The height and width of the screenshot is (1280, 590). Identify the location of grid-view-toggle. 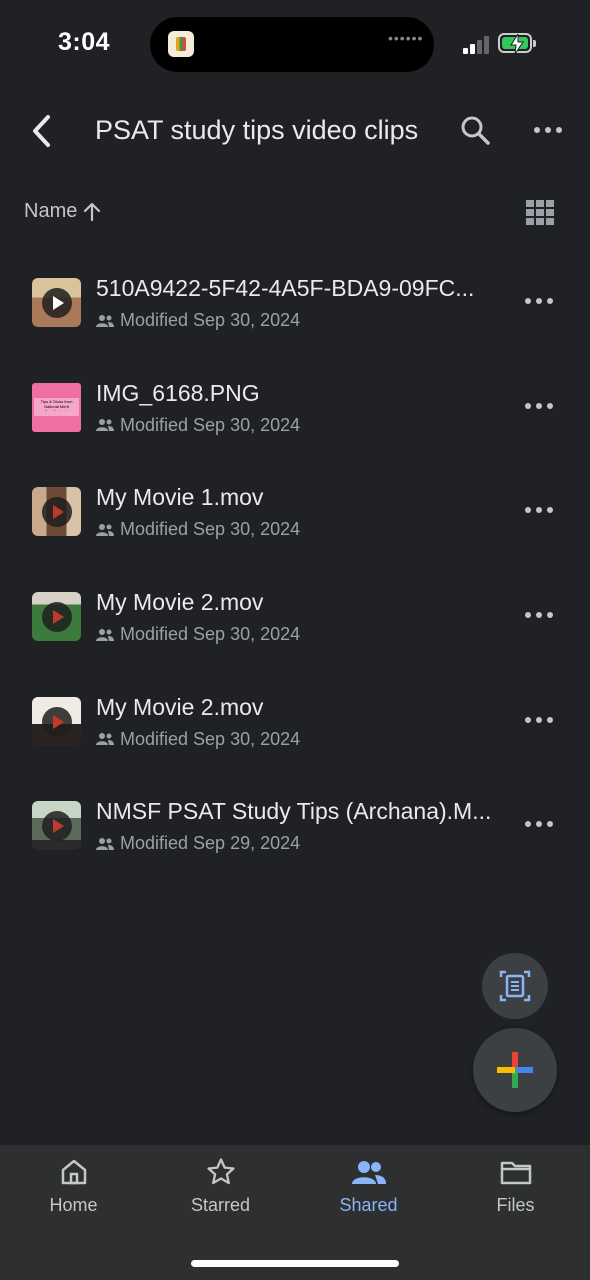
(541, 213).